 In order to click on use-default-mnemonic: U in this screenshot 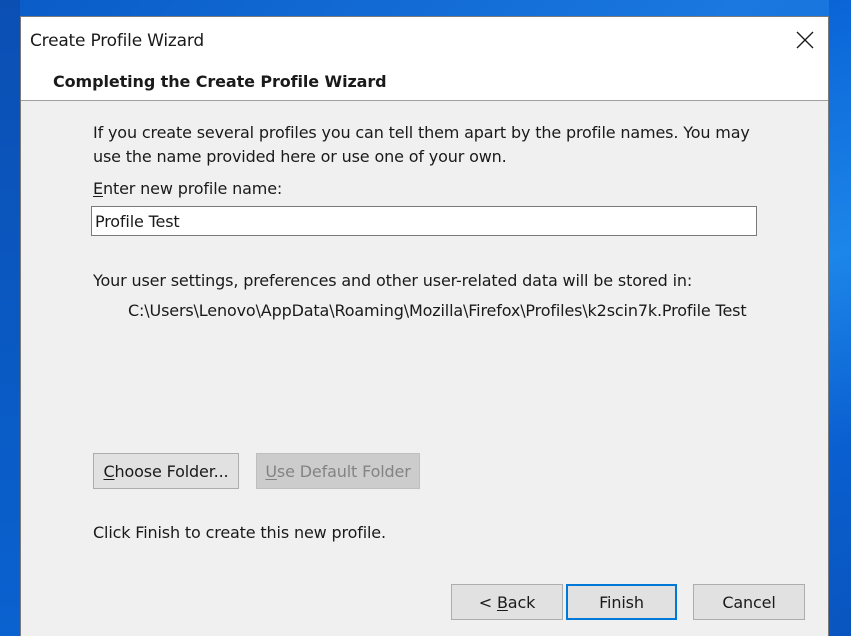, I will do `click(271, 471)`.